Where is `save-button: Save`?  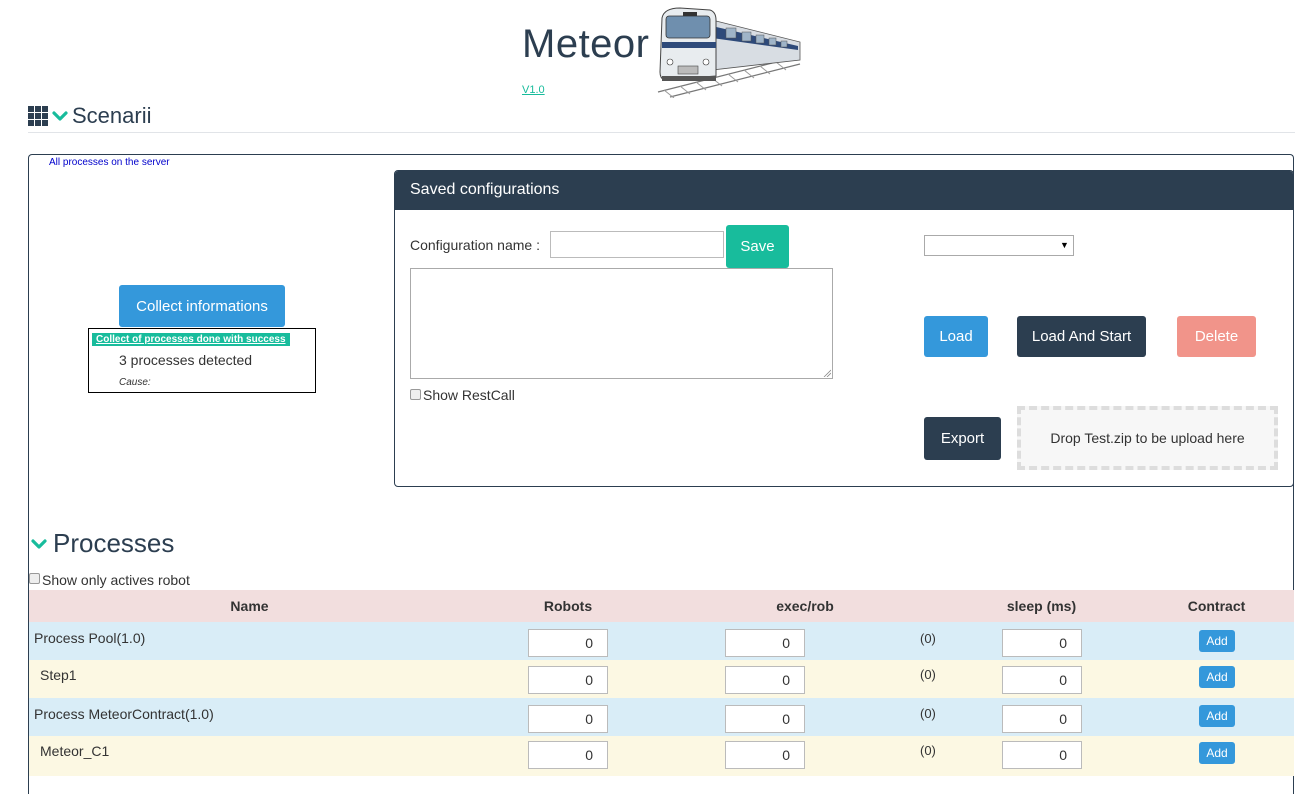 save-button: Save is located at coordinates (757, 246).